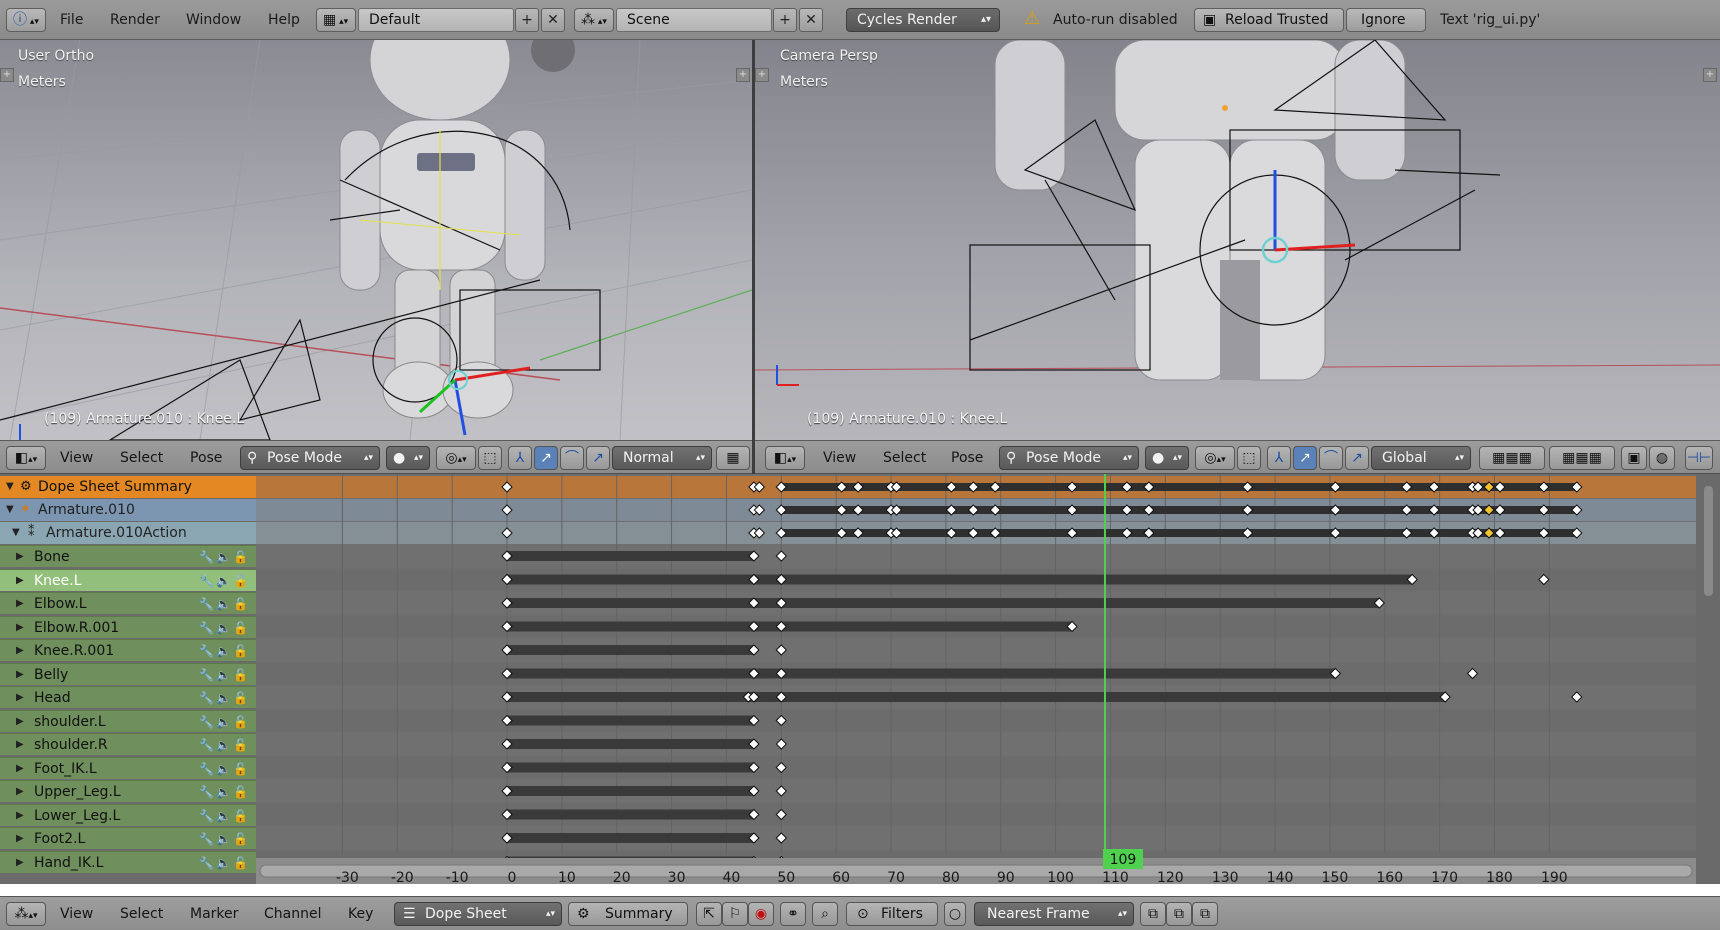 Image resolution: width=1720 pixels, height=930 pixels. What do you see at coordinates (1662, 458) in the screenshot?
I see `render-preview-toggle: ◍` at bounding box center [1662, 458].